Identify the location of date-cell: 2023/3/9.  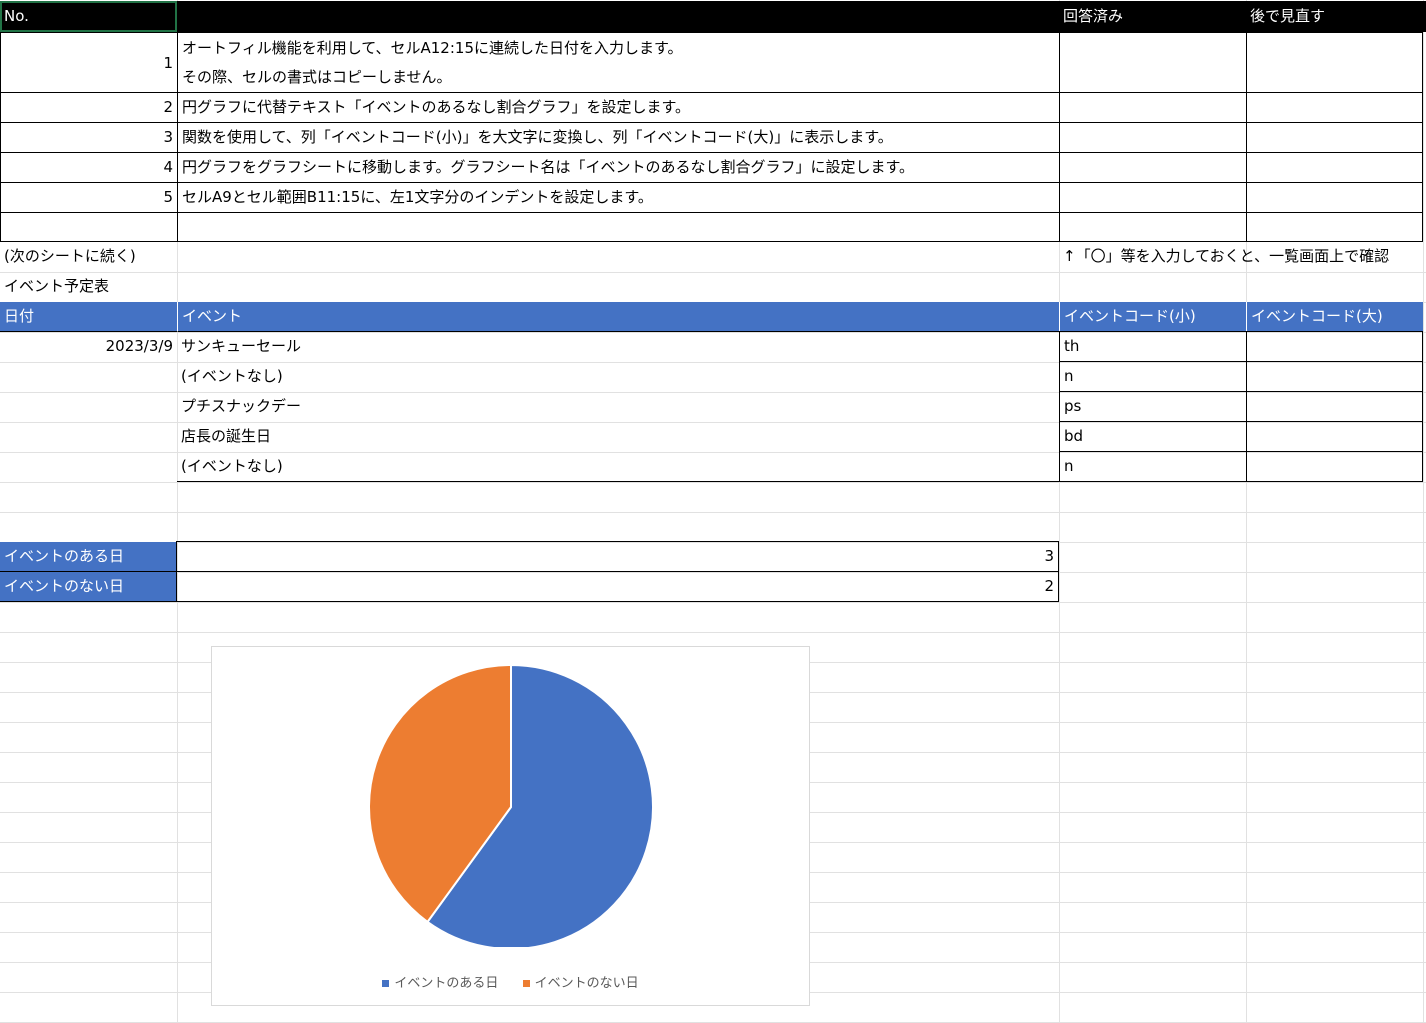
(88, 347).